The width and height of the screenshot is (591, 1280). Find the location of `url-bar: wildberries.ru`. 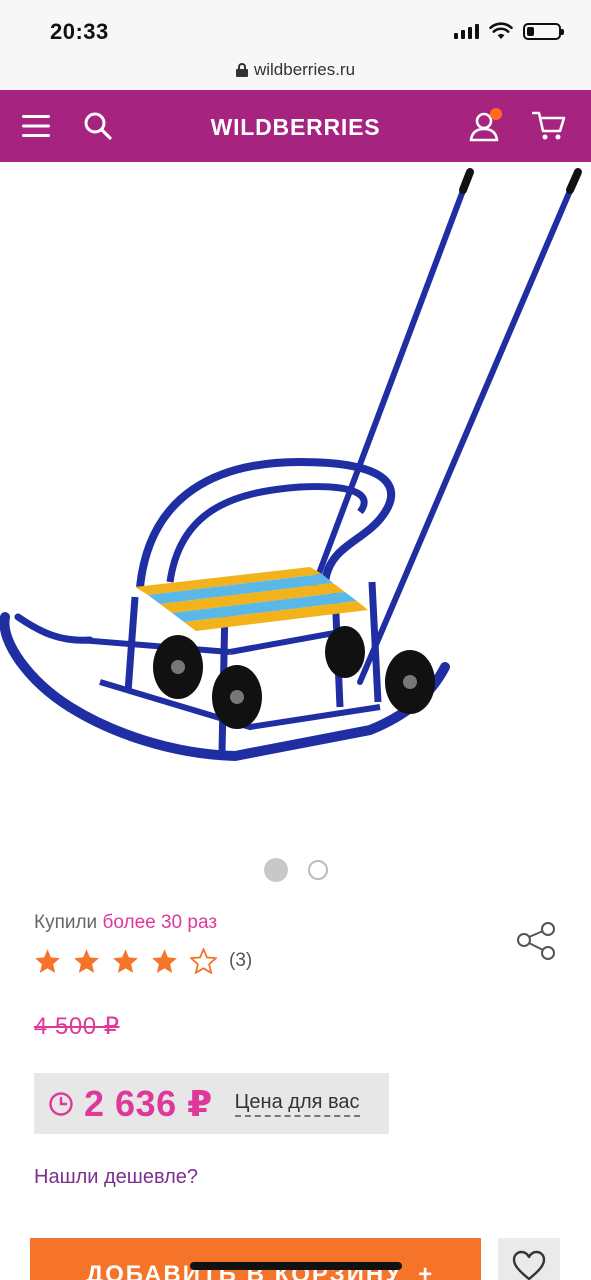

url-bar: wildberries.ru is located at coordinates (295, 70).